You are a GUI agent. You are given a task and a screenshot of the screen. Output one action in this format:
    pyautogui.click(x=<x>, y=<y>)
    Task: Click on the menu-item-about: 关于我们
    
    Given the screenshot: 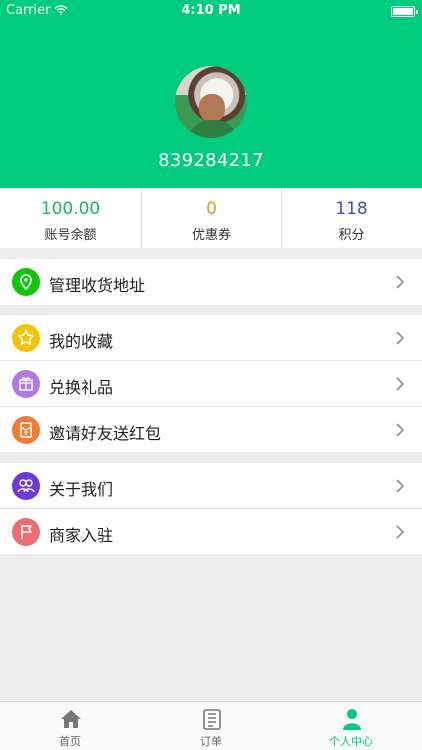 What is the action you would take?
    pyautogui.click(x=211, y=486)
    